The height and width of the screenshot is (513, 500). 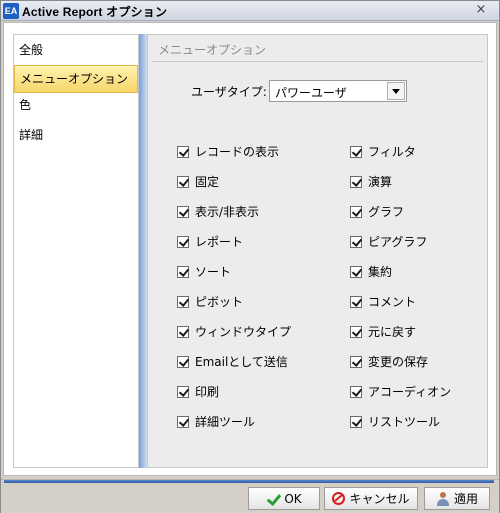 I want to click on option-label: グラフ, so click(x=386, y=212).